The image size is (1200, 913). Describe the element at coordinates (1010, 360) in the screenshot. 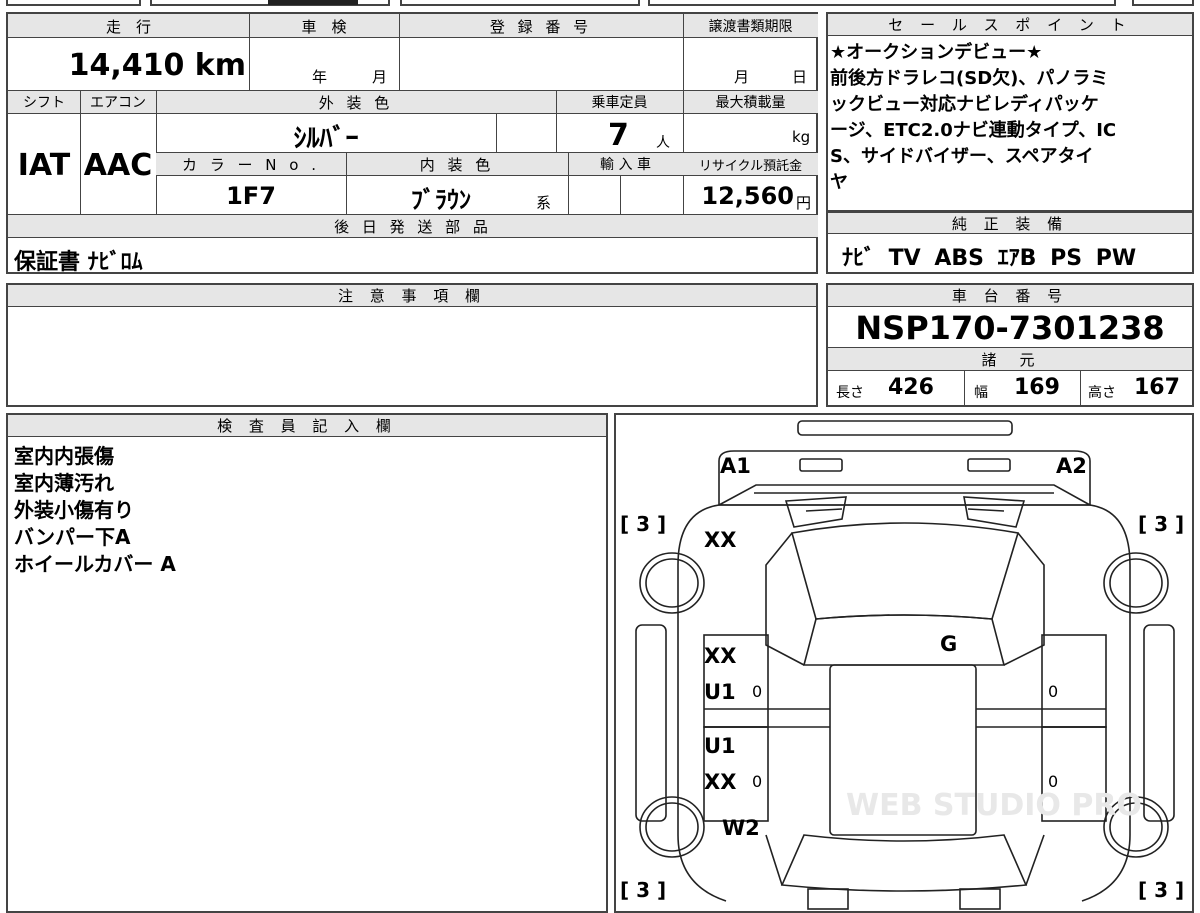

I see `spec-header: 諸 元` at that location.